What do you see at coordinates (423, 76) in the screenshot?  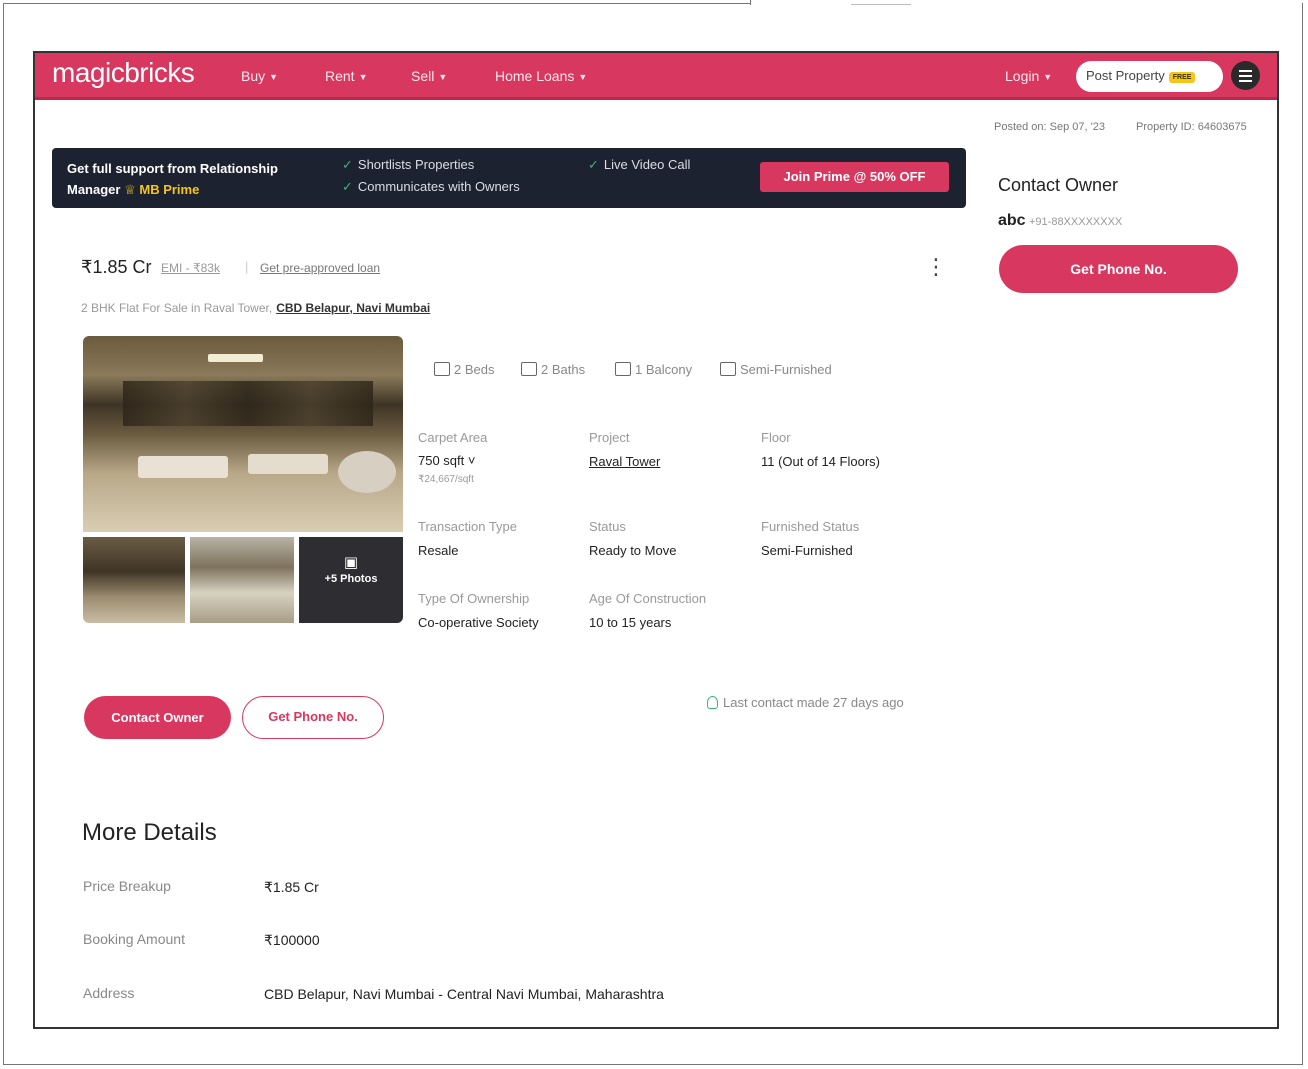 I see `nav-sell-label: Sell` at bounding box center [423, 76].